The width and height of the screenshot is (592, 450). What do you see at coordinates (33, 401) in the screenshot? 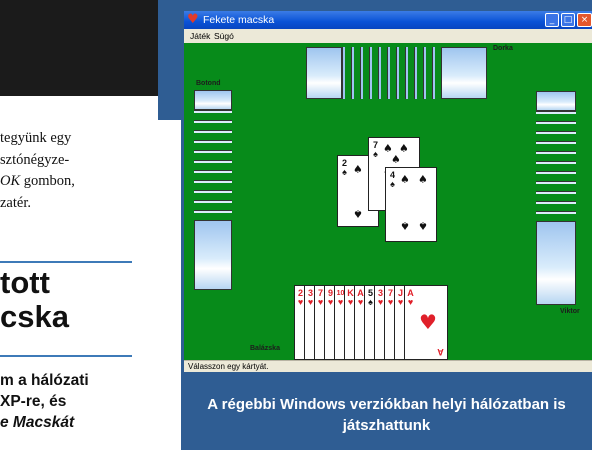
I see `lead-line: XP-re, és` at bounding box center [33, 401].